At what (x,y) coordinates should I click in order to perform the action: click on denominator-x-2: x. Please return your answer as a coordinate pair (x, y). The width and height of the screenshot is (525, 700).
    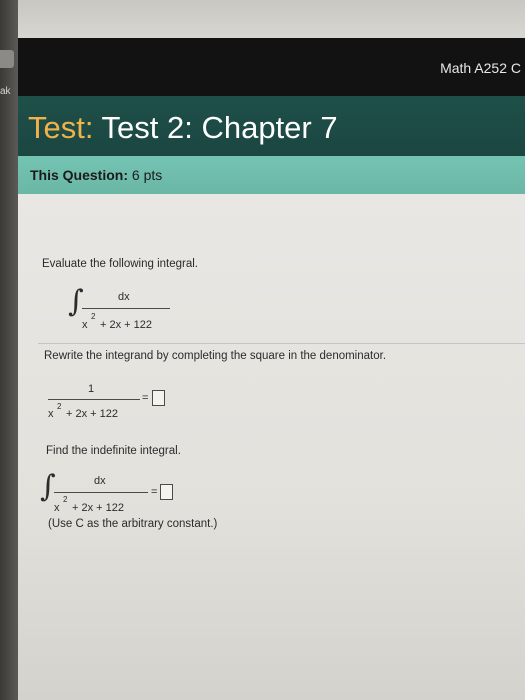
    Looking at the image, I should click on (51, 414).